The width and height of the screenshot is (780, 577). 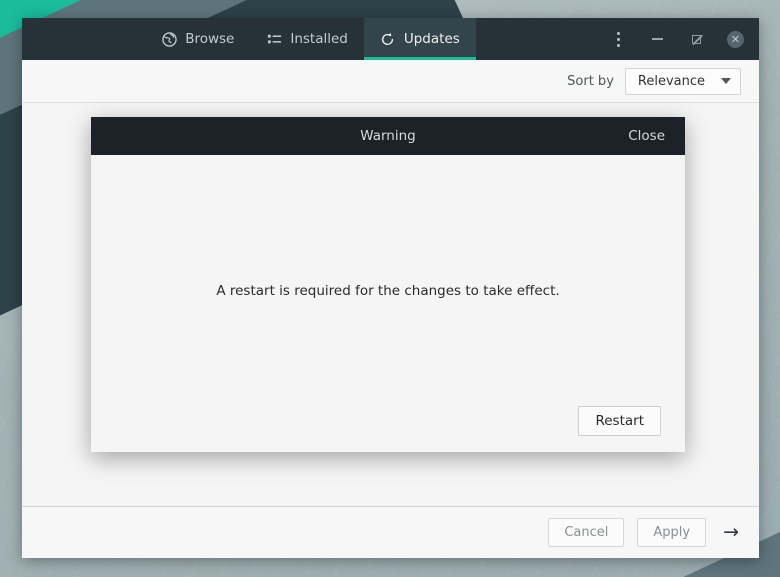 What do you see at coordinates (390, 81) in the screenshot?
I see `sort-toolbar: Sort by Relevance` at bounding box center [390, 81].